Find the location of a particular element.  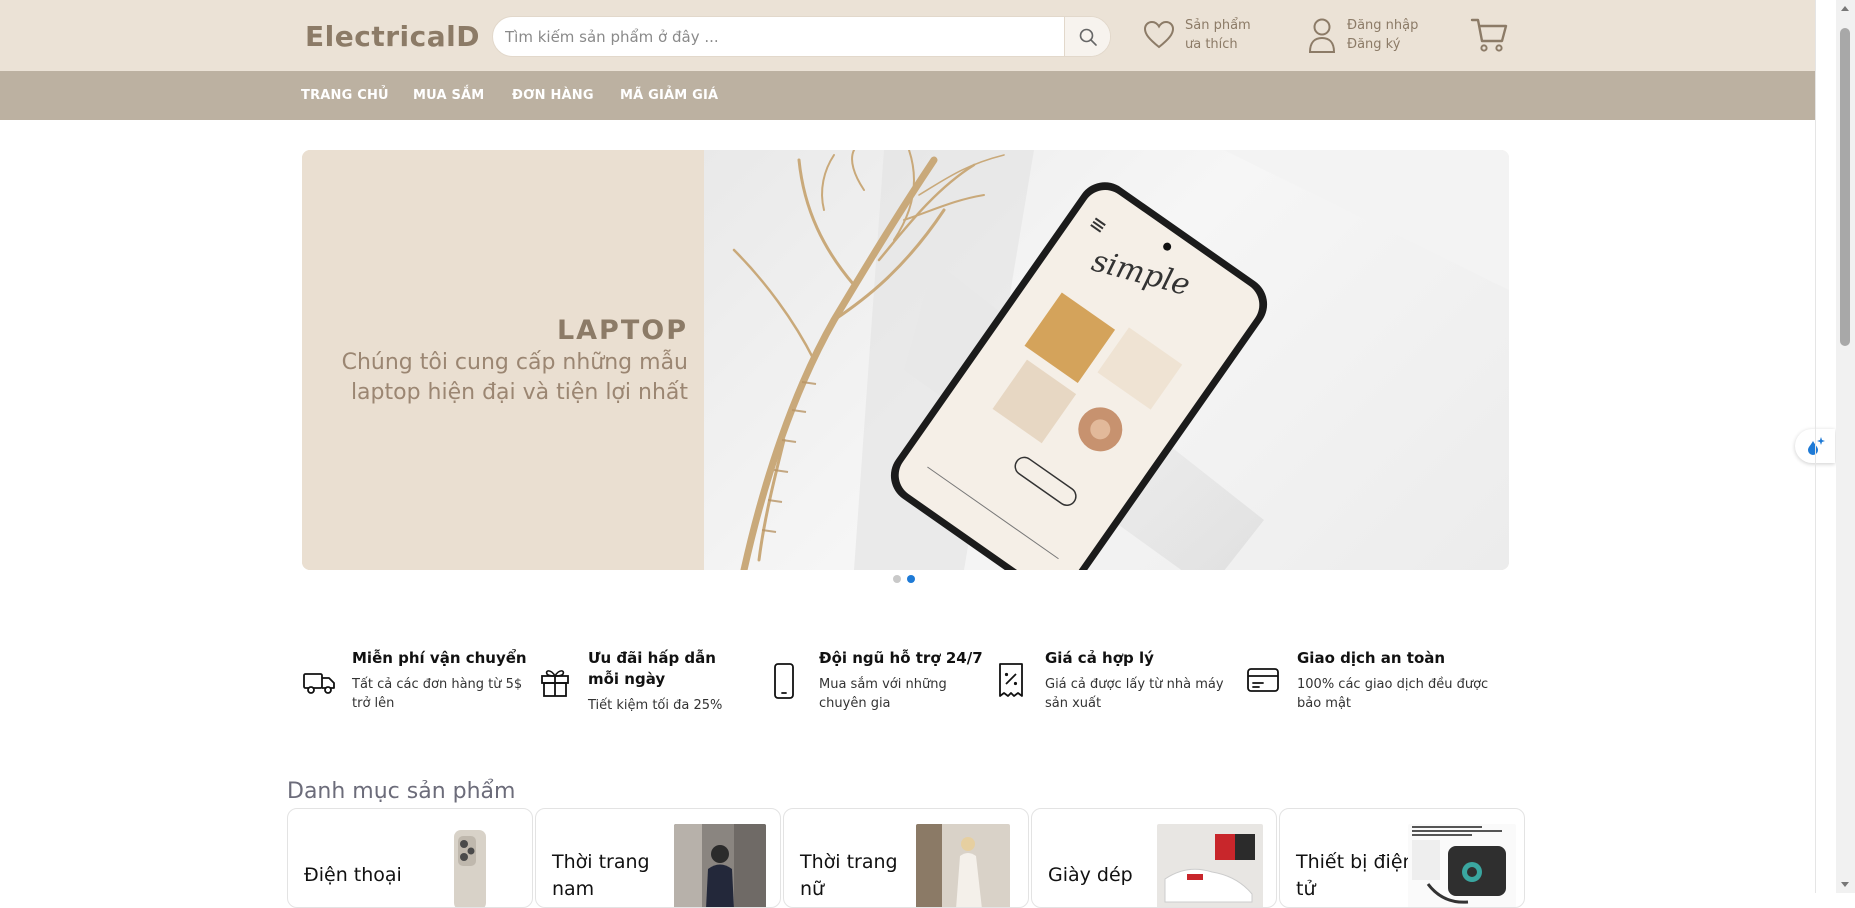

cart-icon is located at coordinates (1489, 35).